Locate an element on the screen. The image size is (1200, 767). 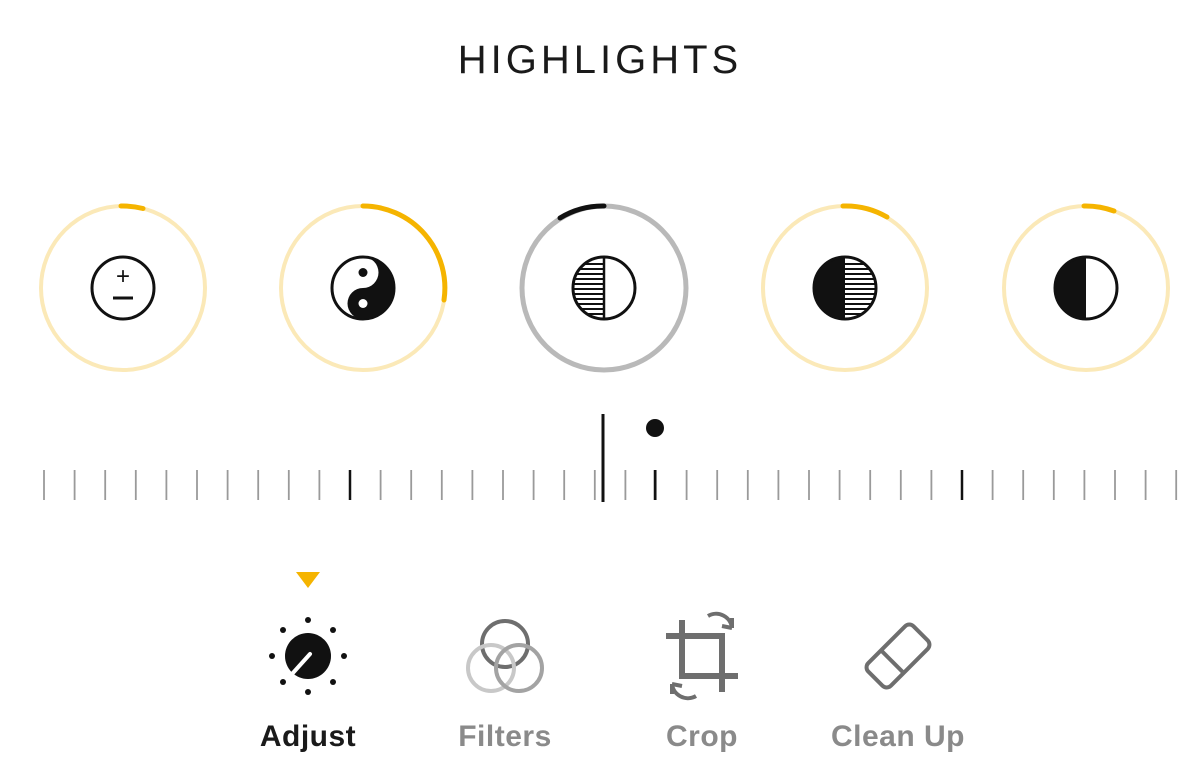
slider-value-dot is located at coordinates (655, 428).